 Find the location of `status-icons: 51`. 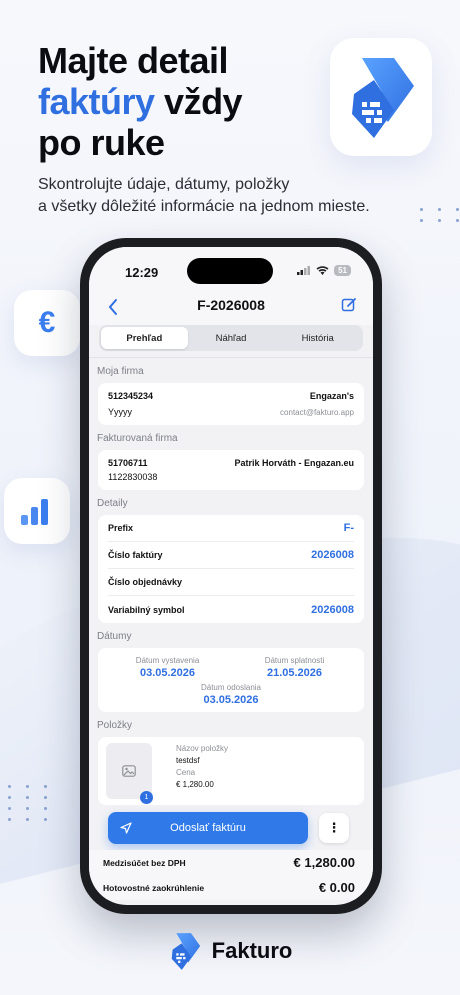

status-icons: 51 is located at coordinates (324, 270).